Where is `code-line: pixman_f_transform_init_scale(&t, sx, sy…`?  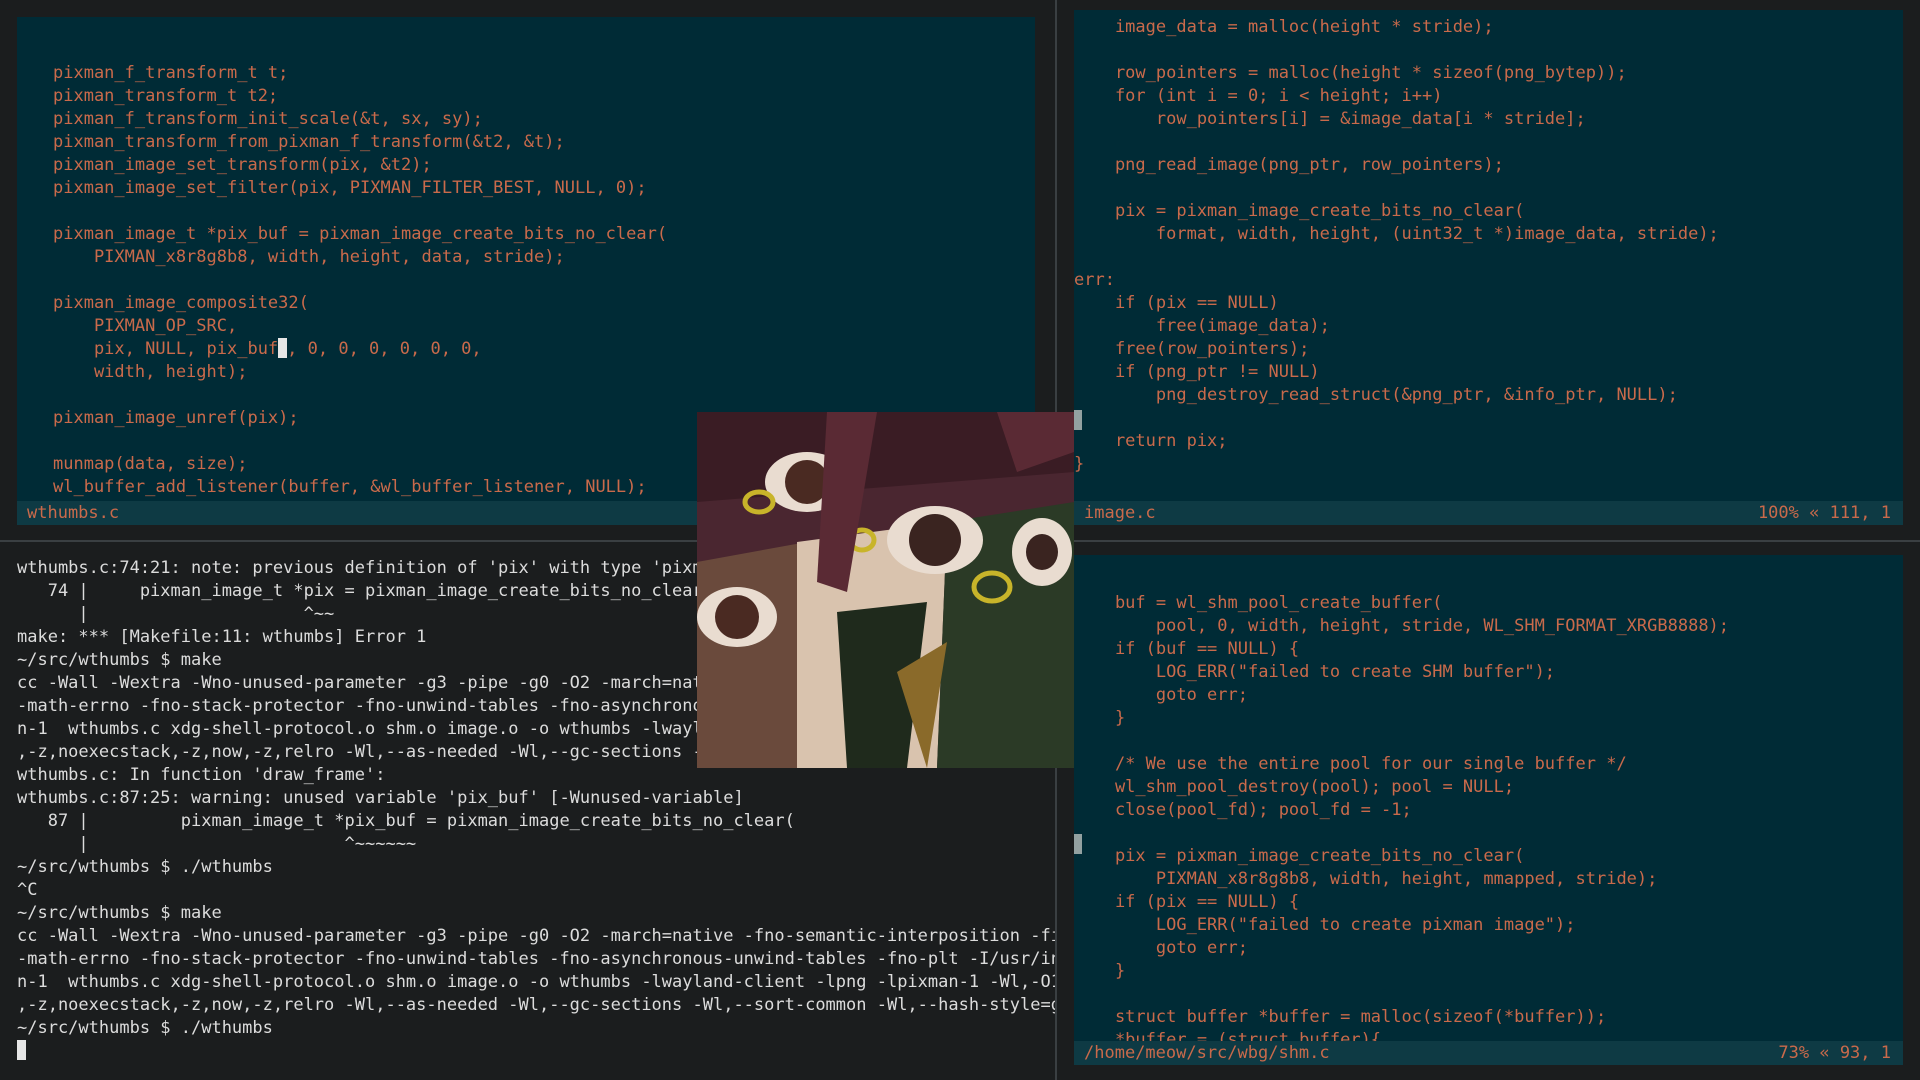 code-line: pixman_f_transform_init_scale(&t, sx, sy… is located at coordinates (268, 119).